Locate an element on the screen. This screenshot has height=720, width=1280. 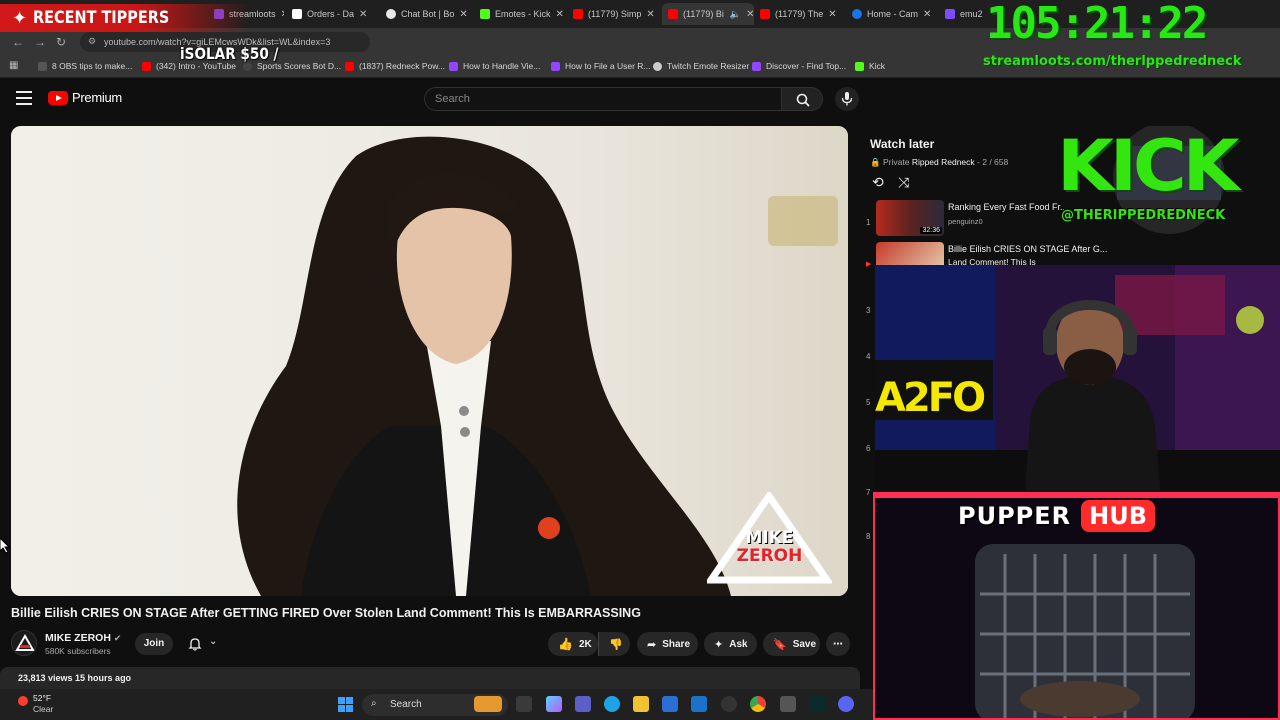
back-icon: ← is located at coordinates (18, 42).